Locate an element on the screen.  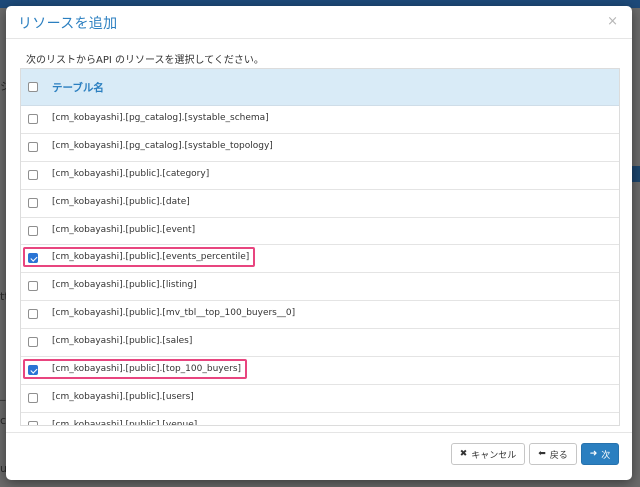
select-all-checkbox is located at coordinates (33, 87).